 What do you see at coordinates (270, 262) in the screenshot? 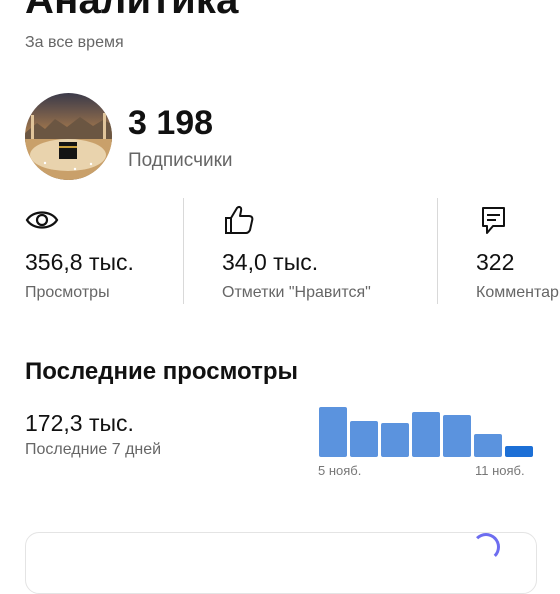
I see `likes-value: 34,0 тыс.` at bounding box center [270, 262].